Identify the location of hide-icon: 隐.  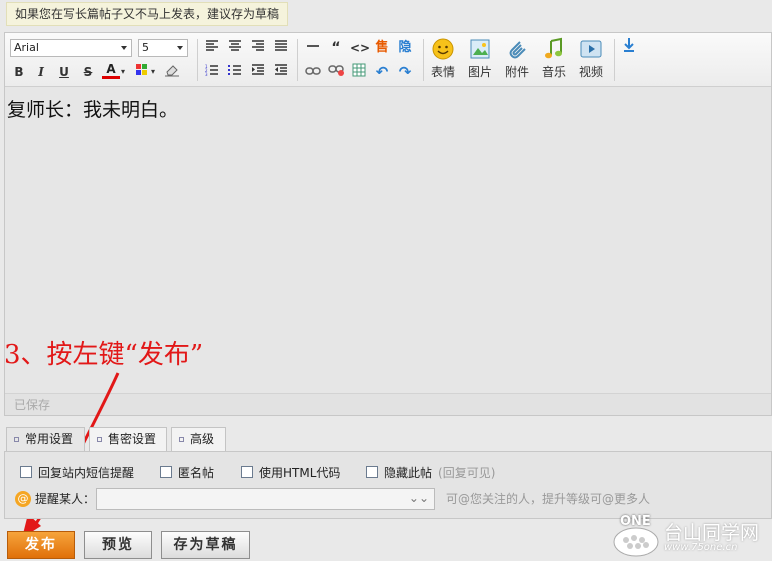
(405, 48).